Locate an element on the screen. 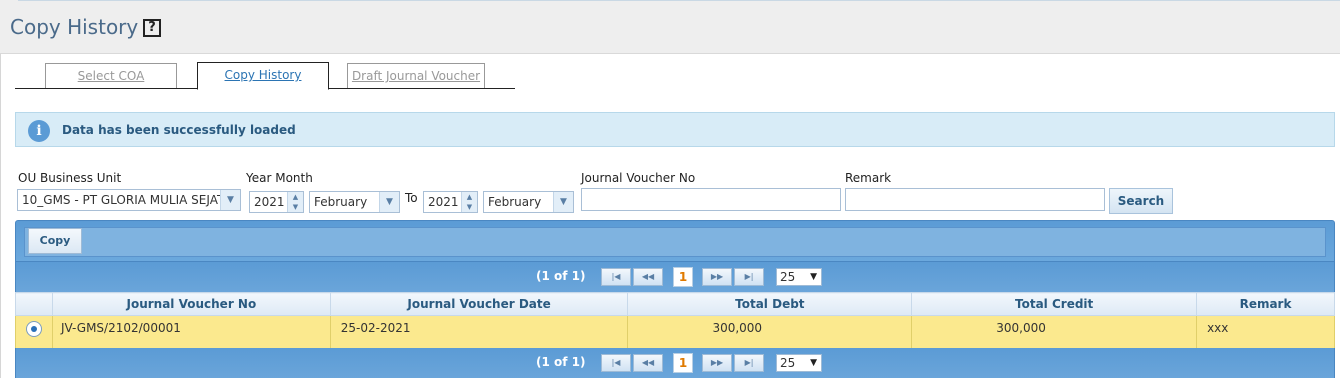 The image size is (1340, 378). to-label: To is located at coordinates (411, 198).